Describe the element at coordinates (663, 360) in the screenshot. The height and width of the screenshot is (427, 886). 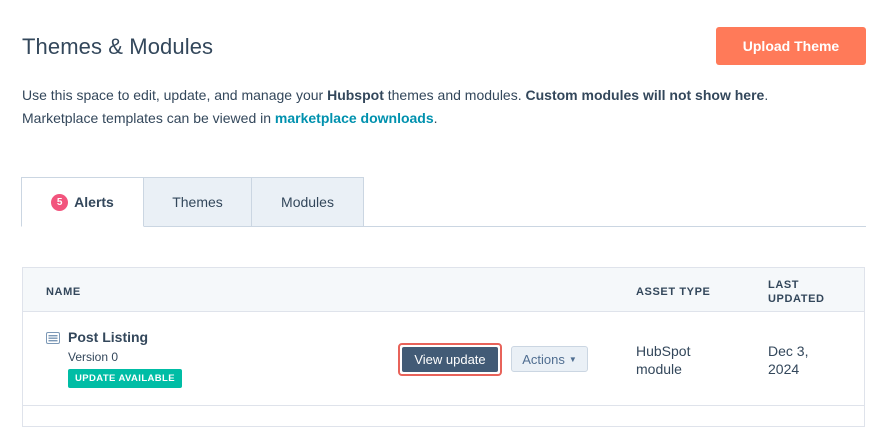
I see `asset-type-cell: HubSpot module` at that location.